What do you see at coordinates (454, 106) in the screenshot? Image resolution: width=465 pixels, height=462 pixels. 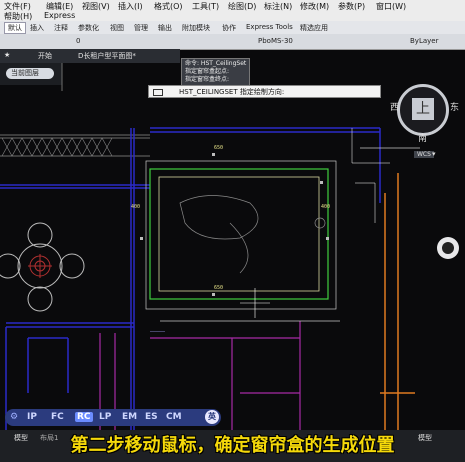 I see `compass-east: 东` at bounding box center [454, 106].